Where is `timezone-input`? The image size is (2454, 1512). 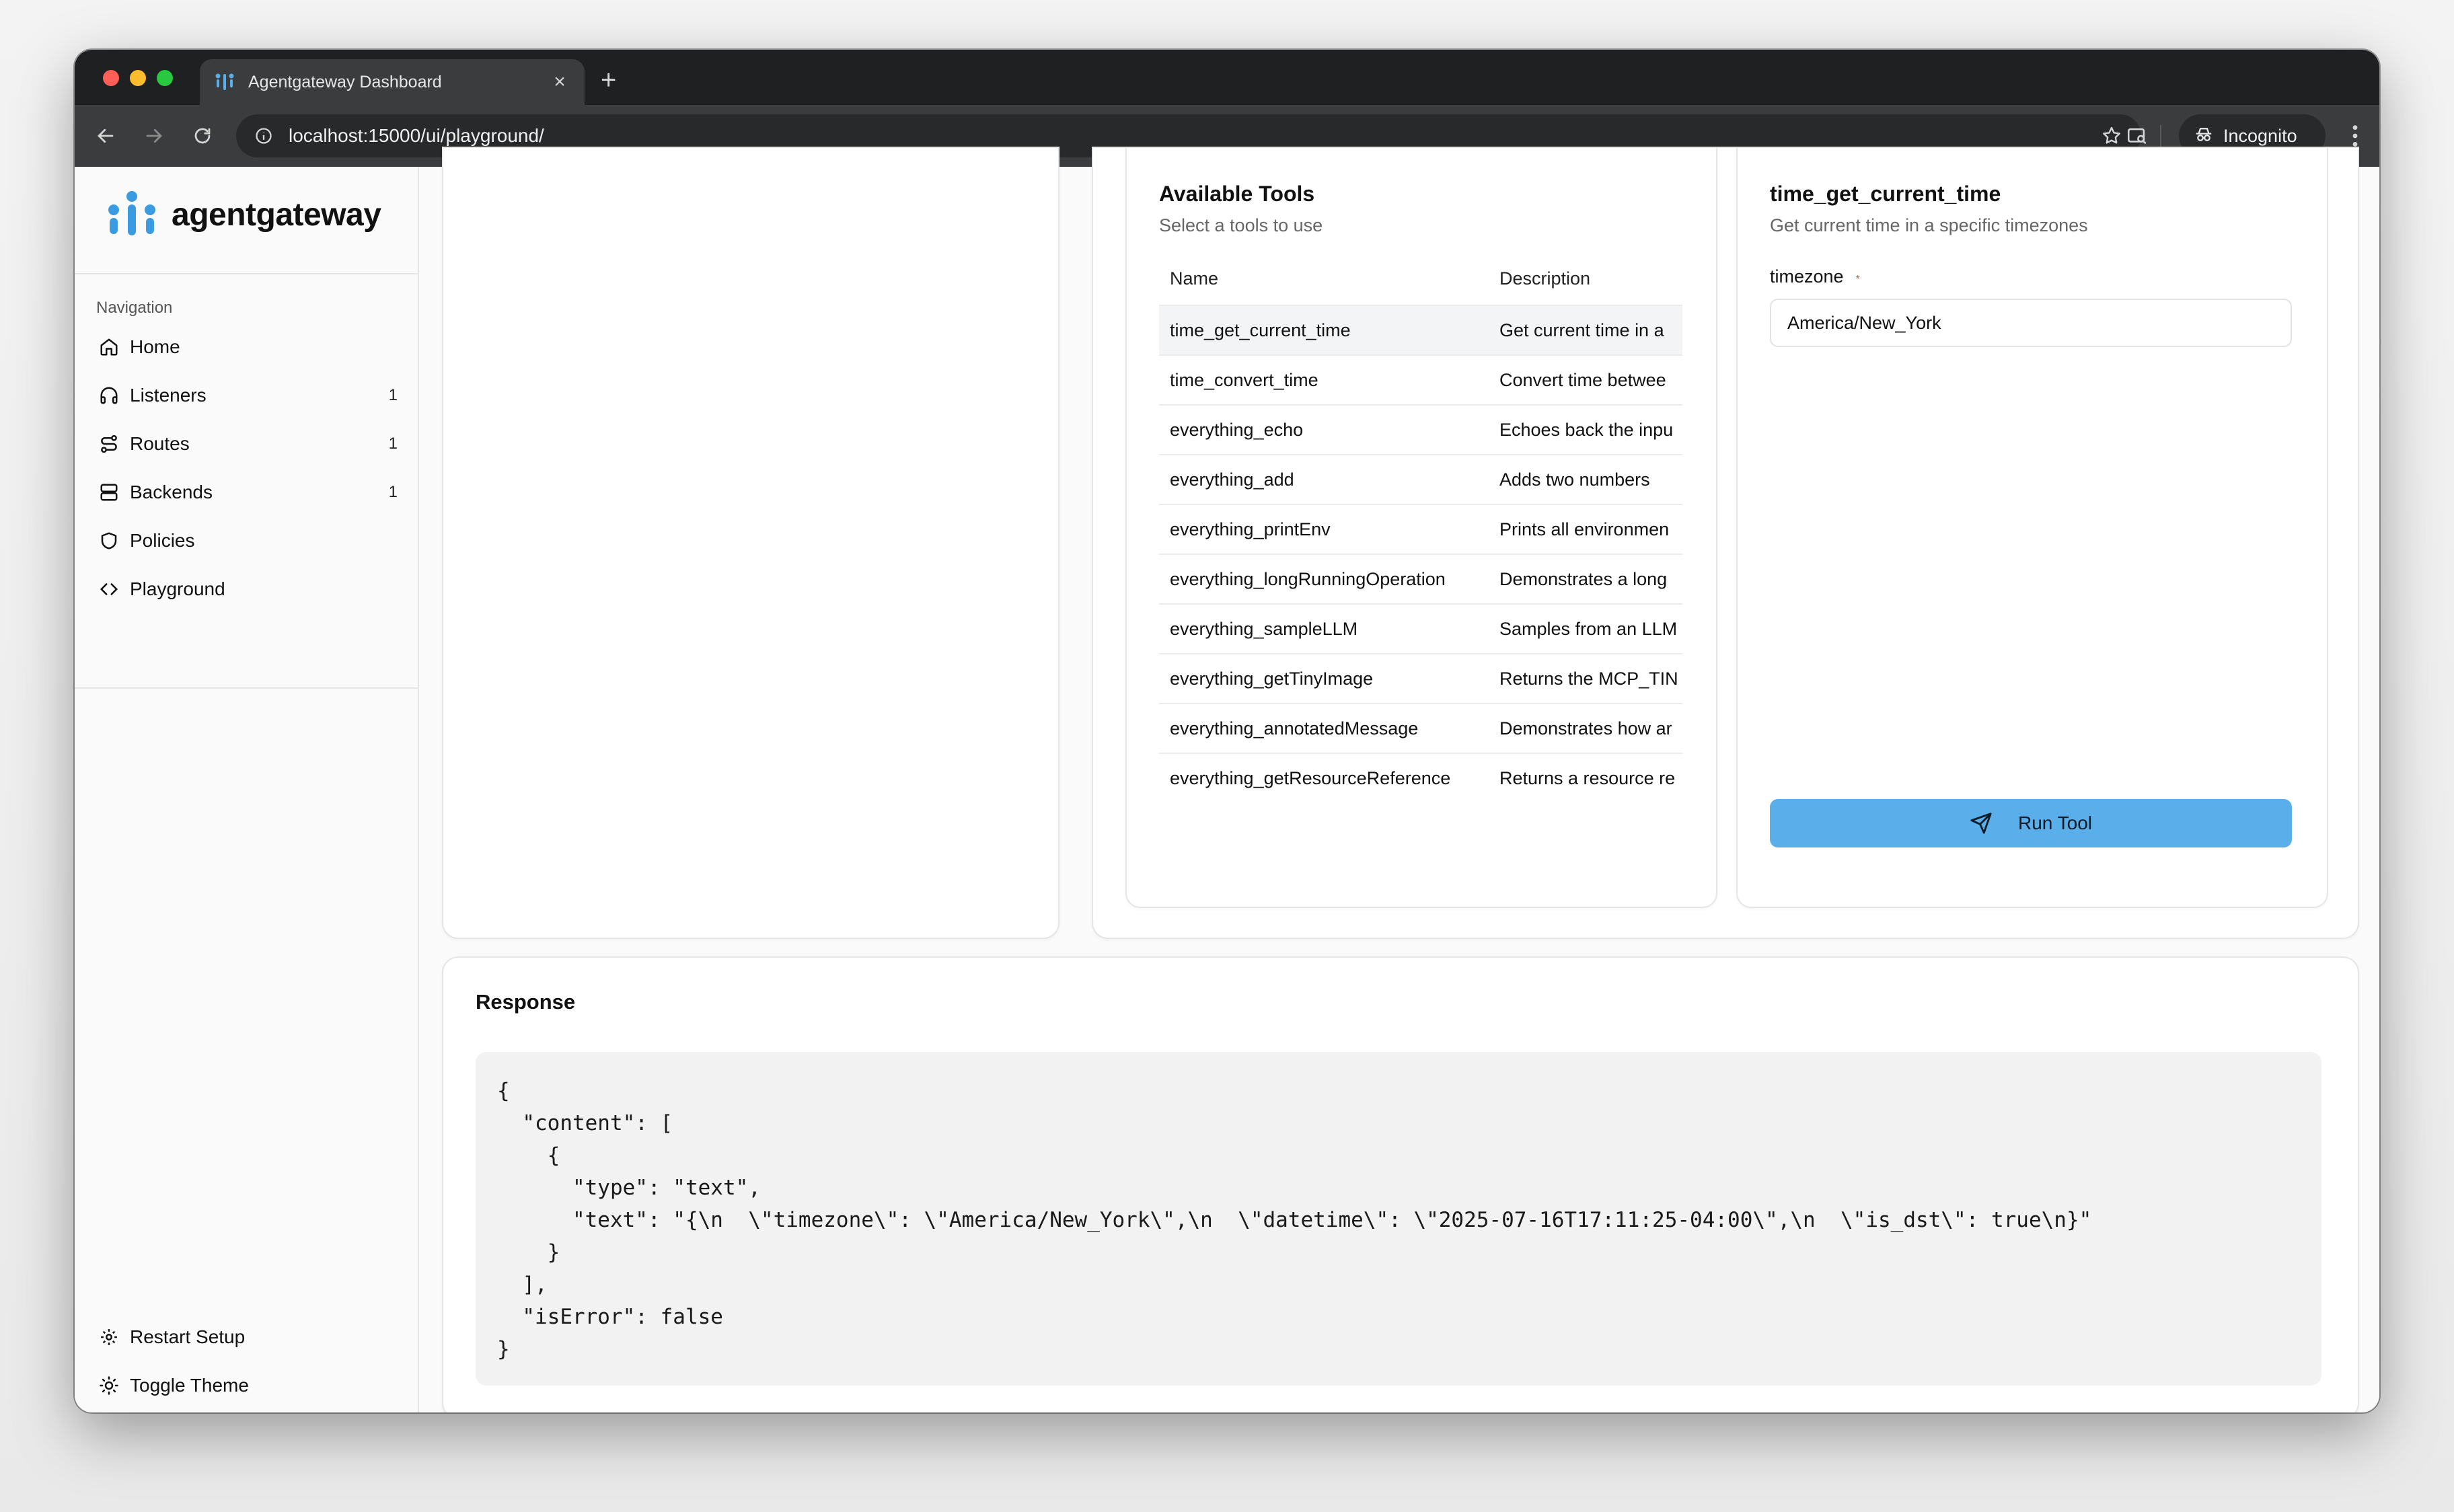
timezone-input is located at coordinates (2031, 323).